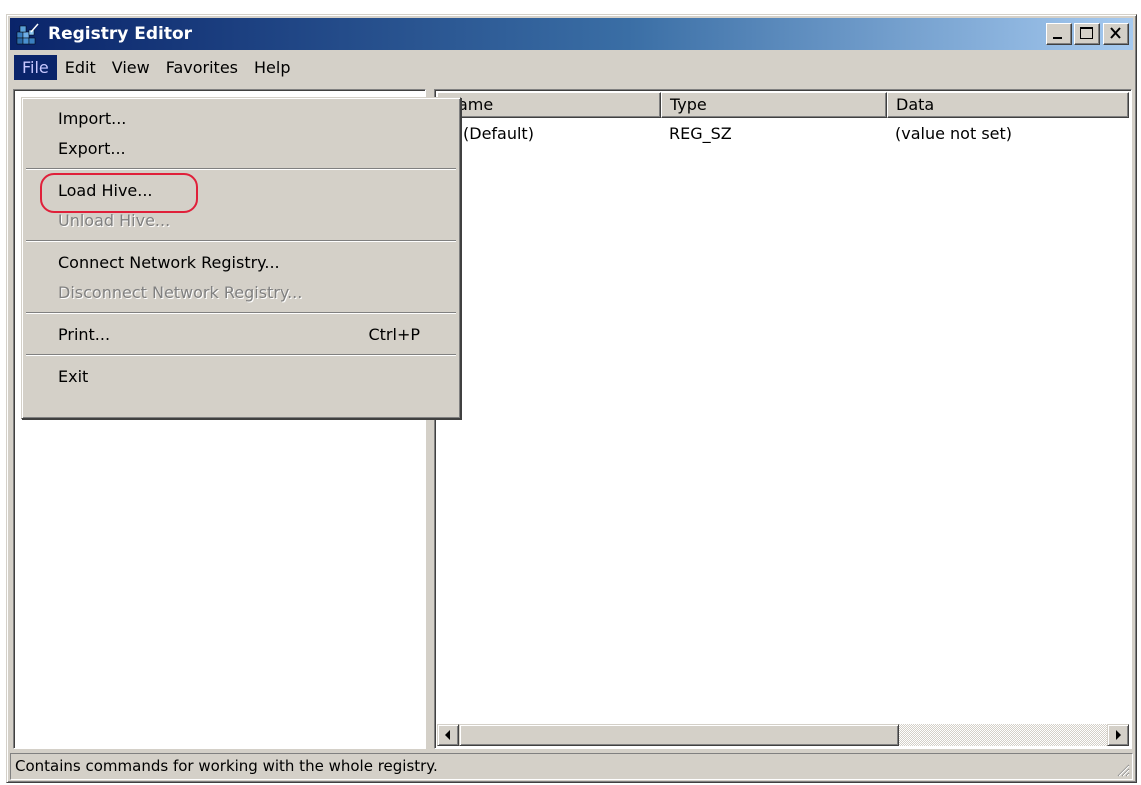 Image resolution: width=1141 pixels, height=785 pixels. I want to click on title-buttons, so click(1086, 34).